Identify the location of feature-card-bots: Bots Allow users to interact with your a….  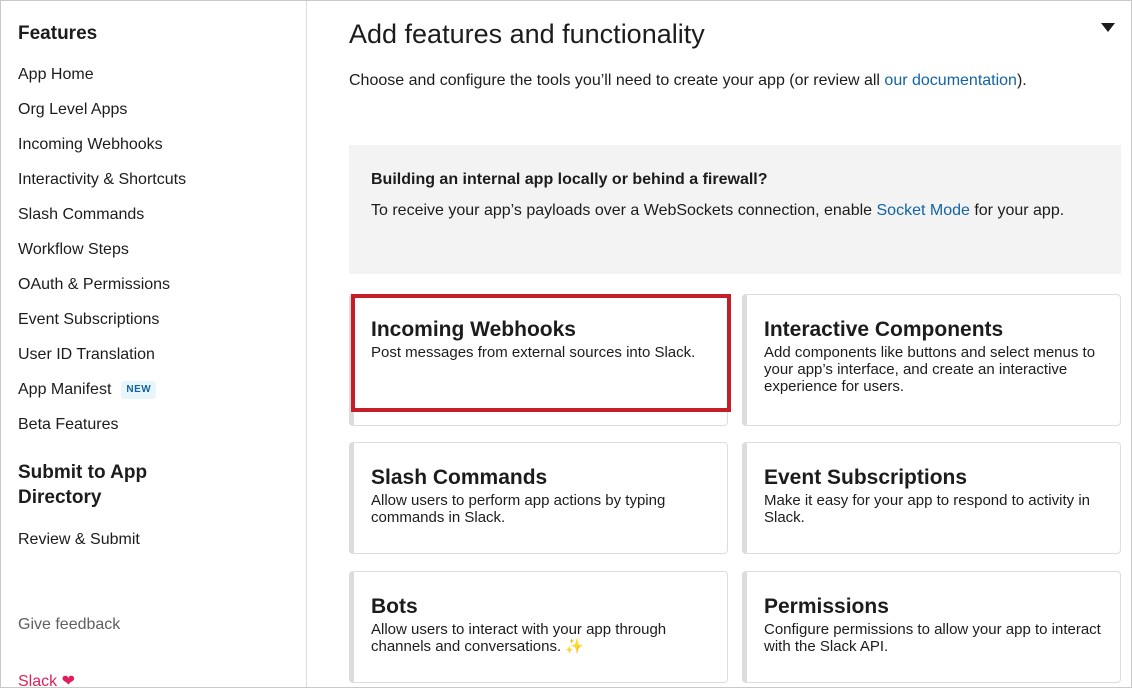
(538, 627).